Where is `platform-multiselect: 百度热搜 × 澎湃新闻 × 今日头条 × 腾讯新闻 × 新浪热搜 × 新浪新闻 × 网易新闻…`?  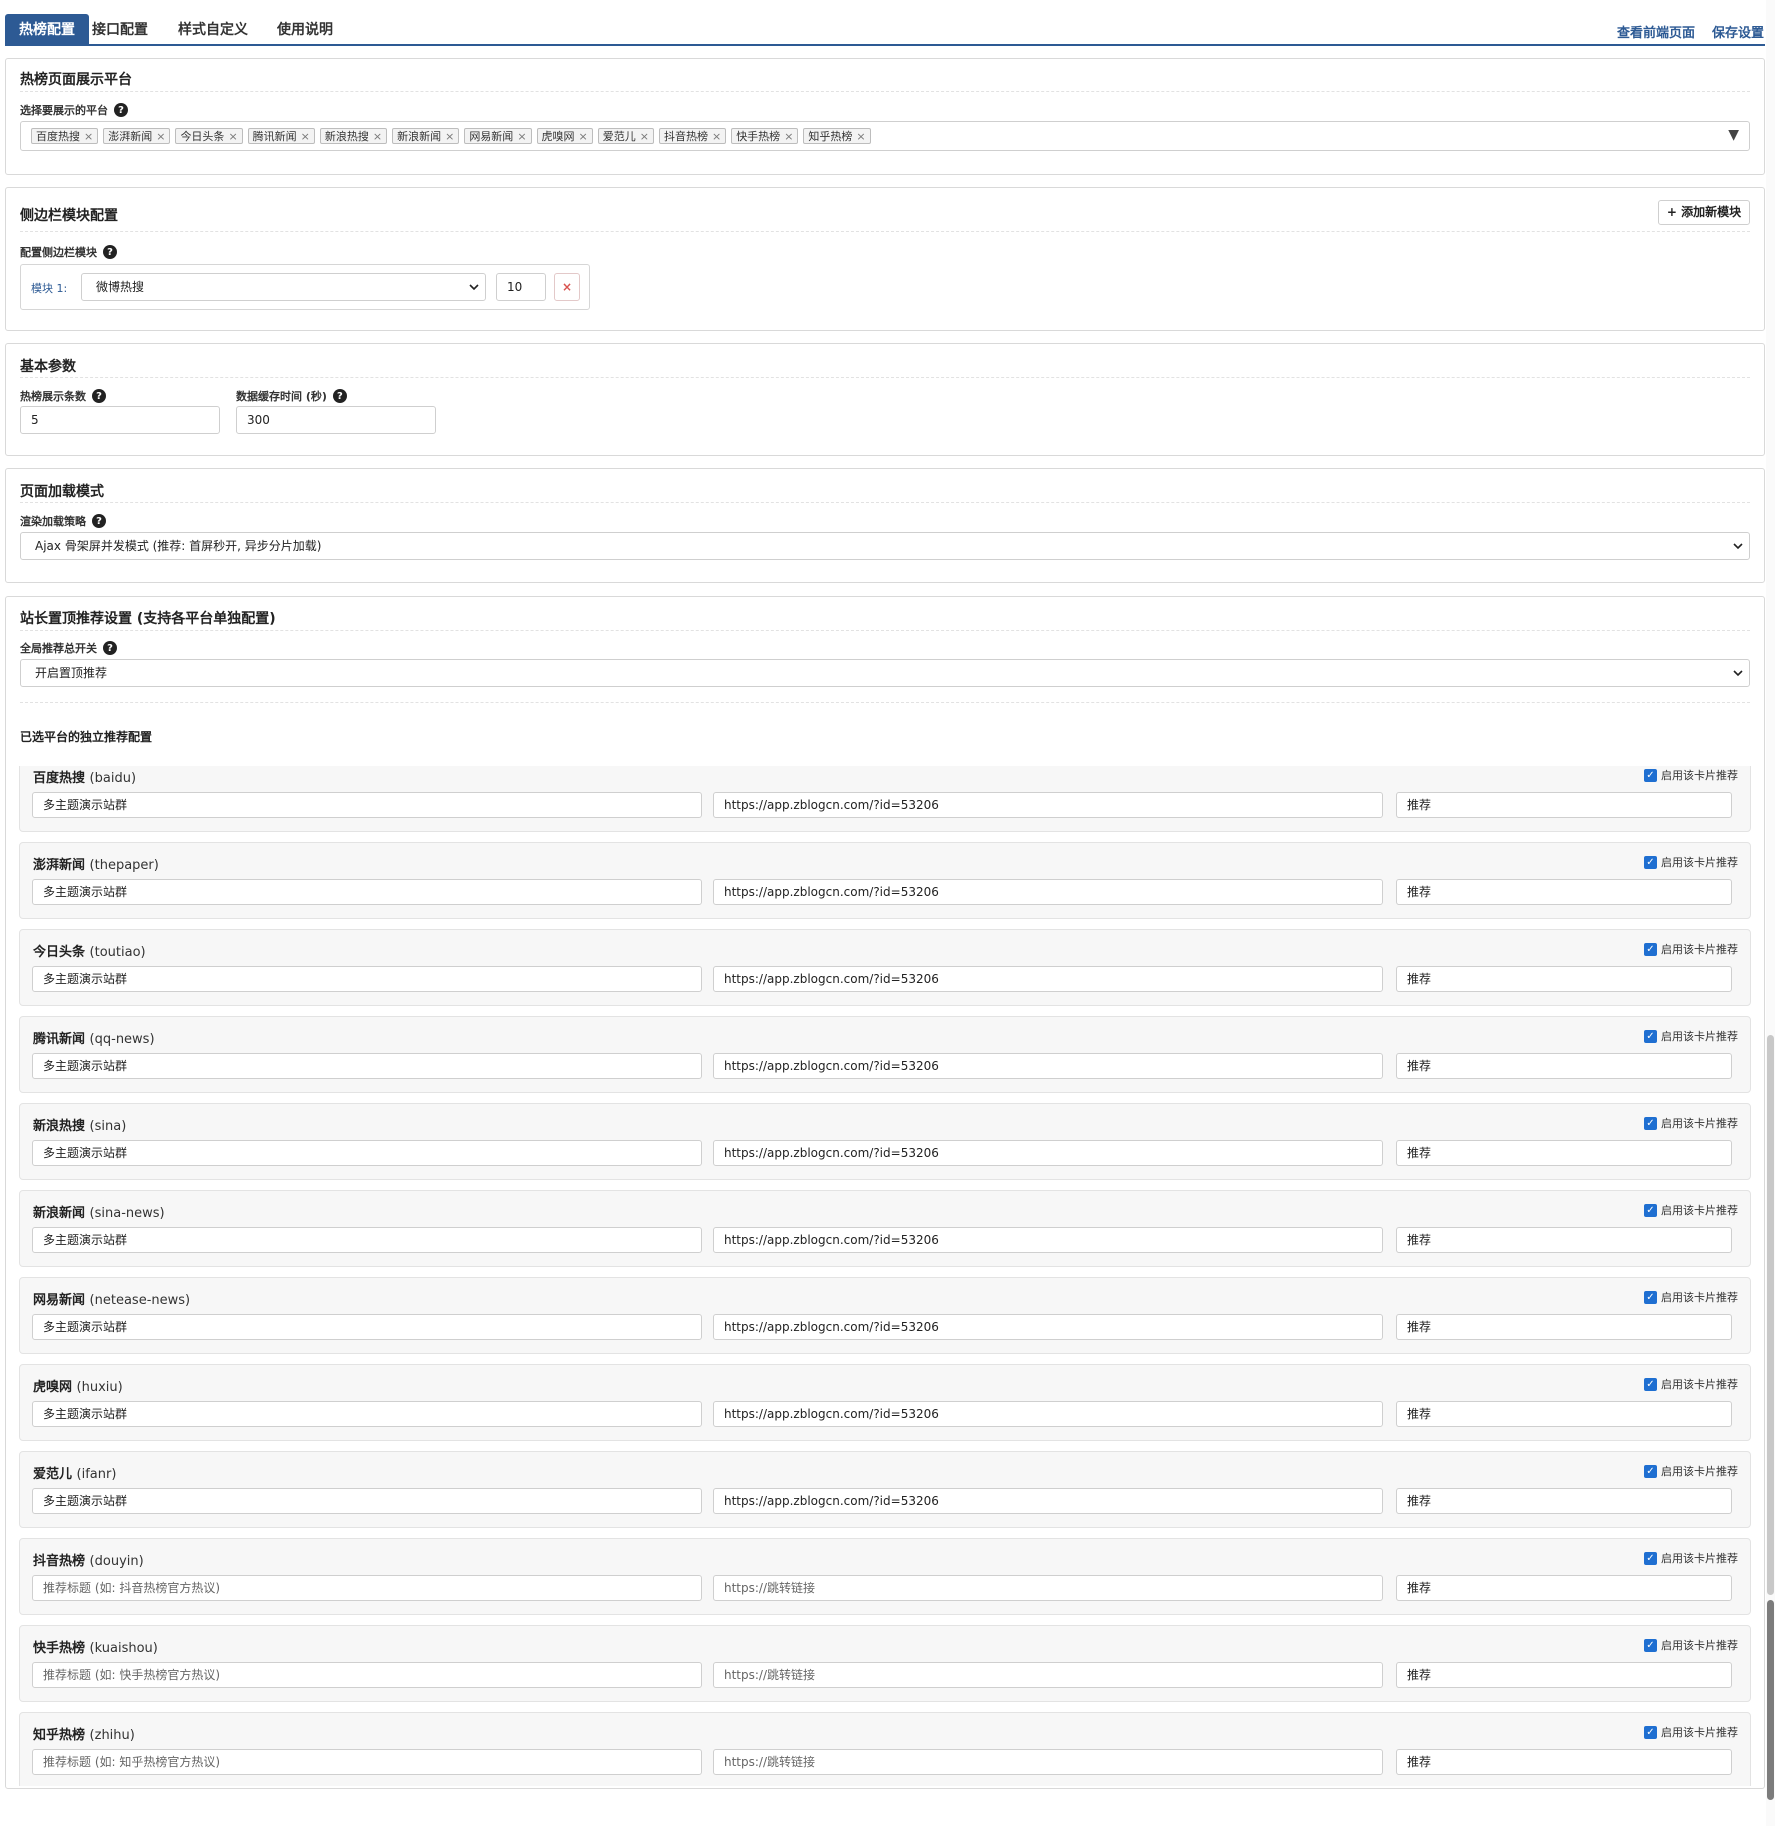
platform-multiselect: 百度热搜 × 澎湃新闻 × 今日头条 × 腾讯新闻 × 新浪热搜 × 新浪新闻 × 网易新闻… is located at coordinates (885, 136).